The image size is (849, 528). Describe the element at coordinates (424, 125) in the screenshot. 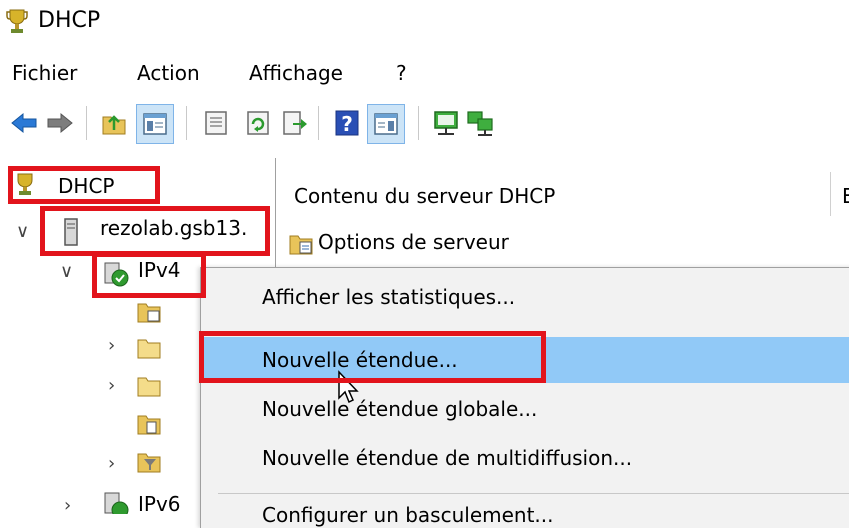

I see `toolbar: ?` at that location.